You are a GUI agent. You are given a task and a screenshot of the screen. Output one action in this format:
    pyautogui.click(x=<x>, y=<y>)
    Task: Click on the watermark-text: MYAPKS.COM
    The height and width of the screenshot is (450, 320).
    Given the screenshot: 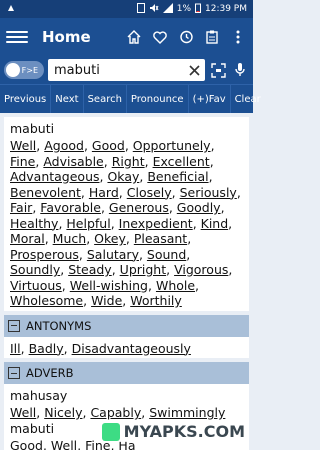 What is the action you would take?
    pyautogui.click(x=184, y=431)
    